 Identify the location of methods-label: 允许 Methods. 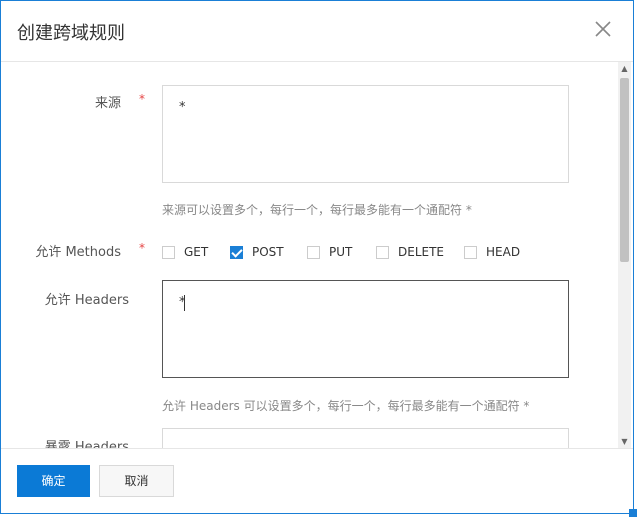
(78, 252).